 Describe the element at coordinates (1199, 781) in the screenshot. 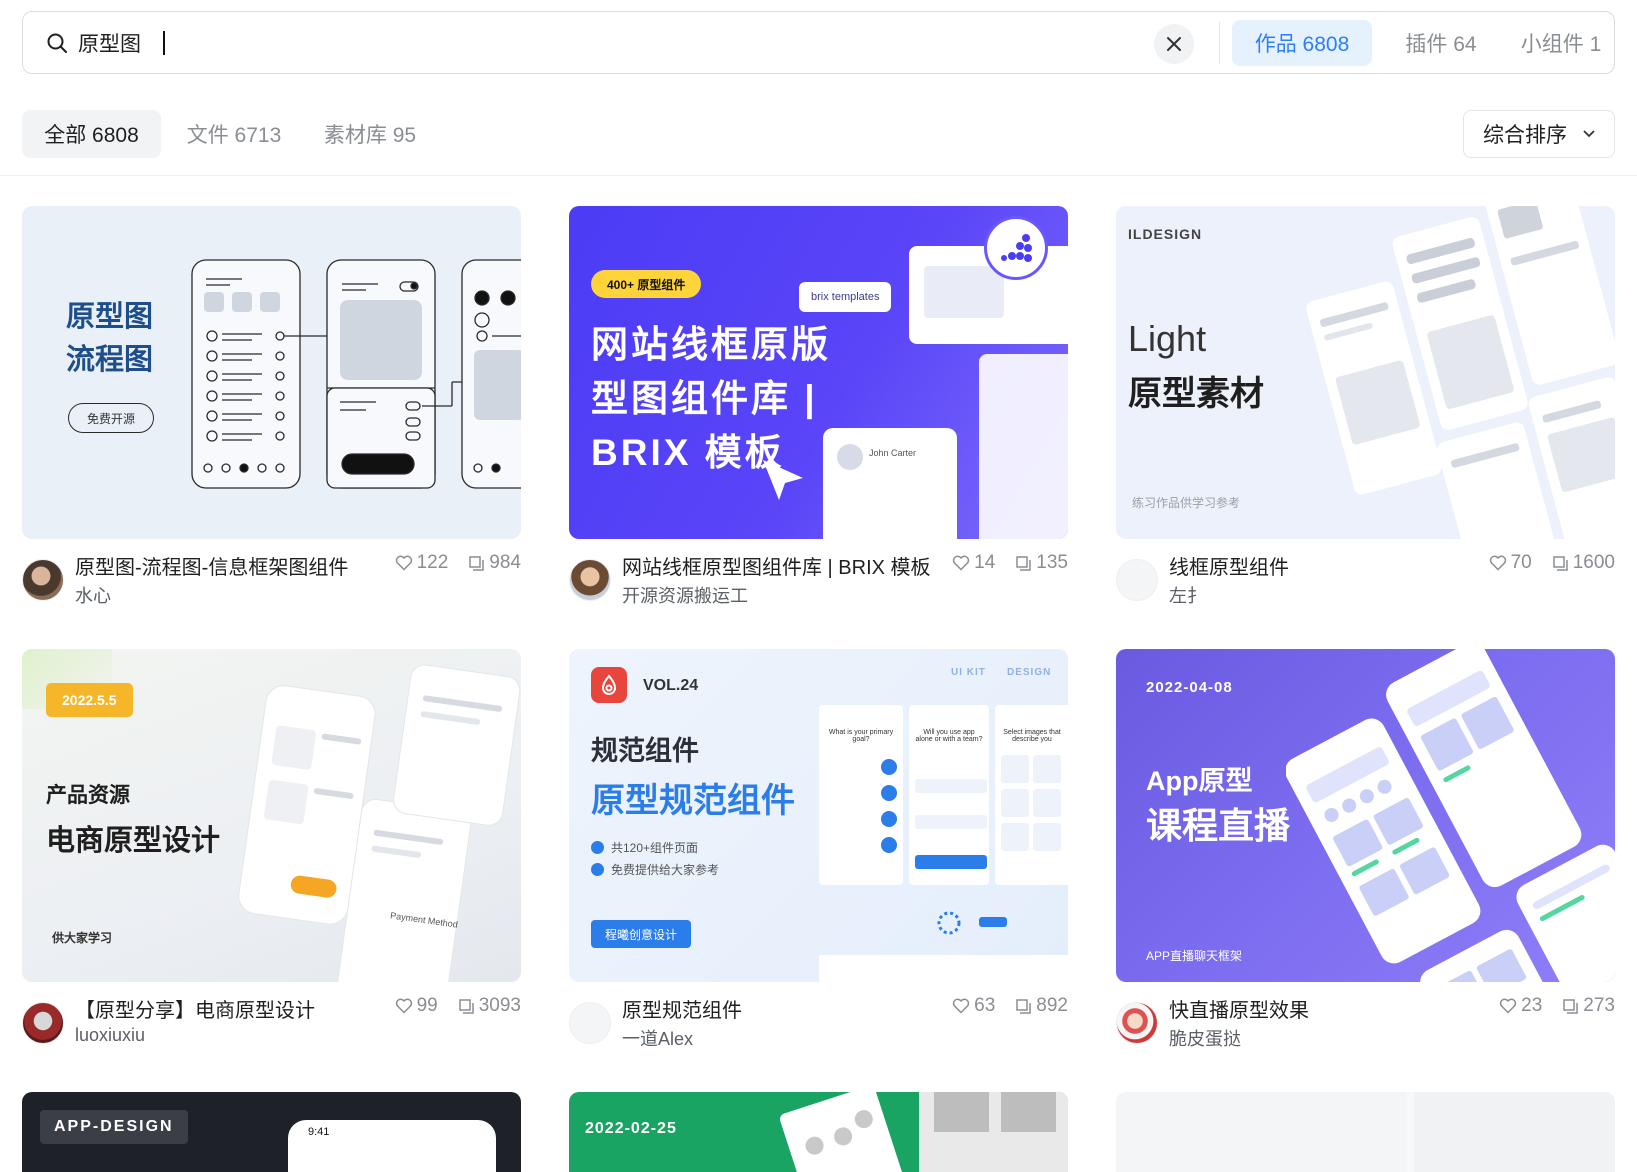

I see `thumb-title-1: App原型` at that location.